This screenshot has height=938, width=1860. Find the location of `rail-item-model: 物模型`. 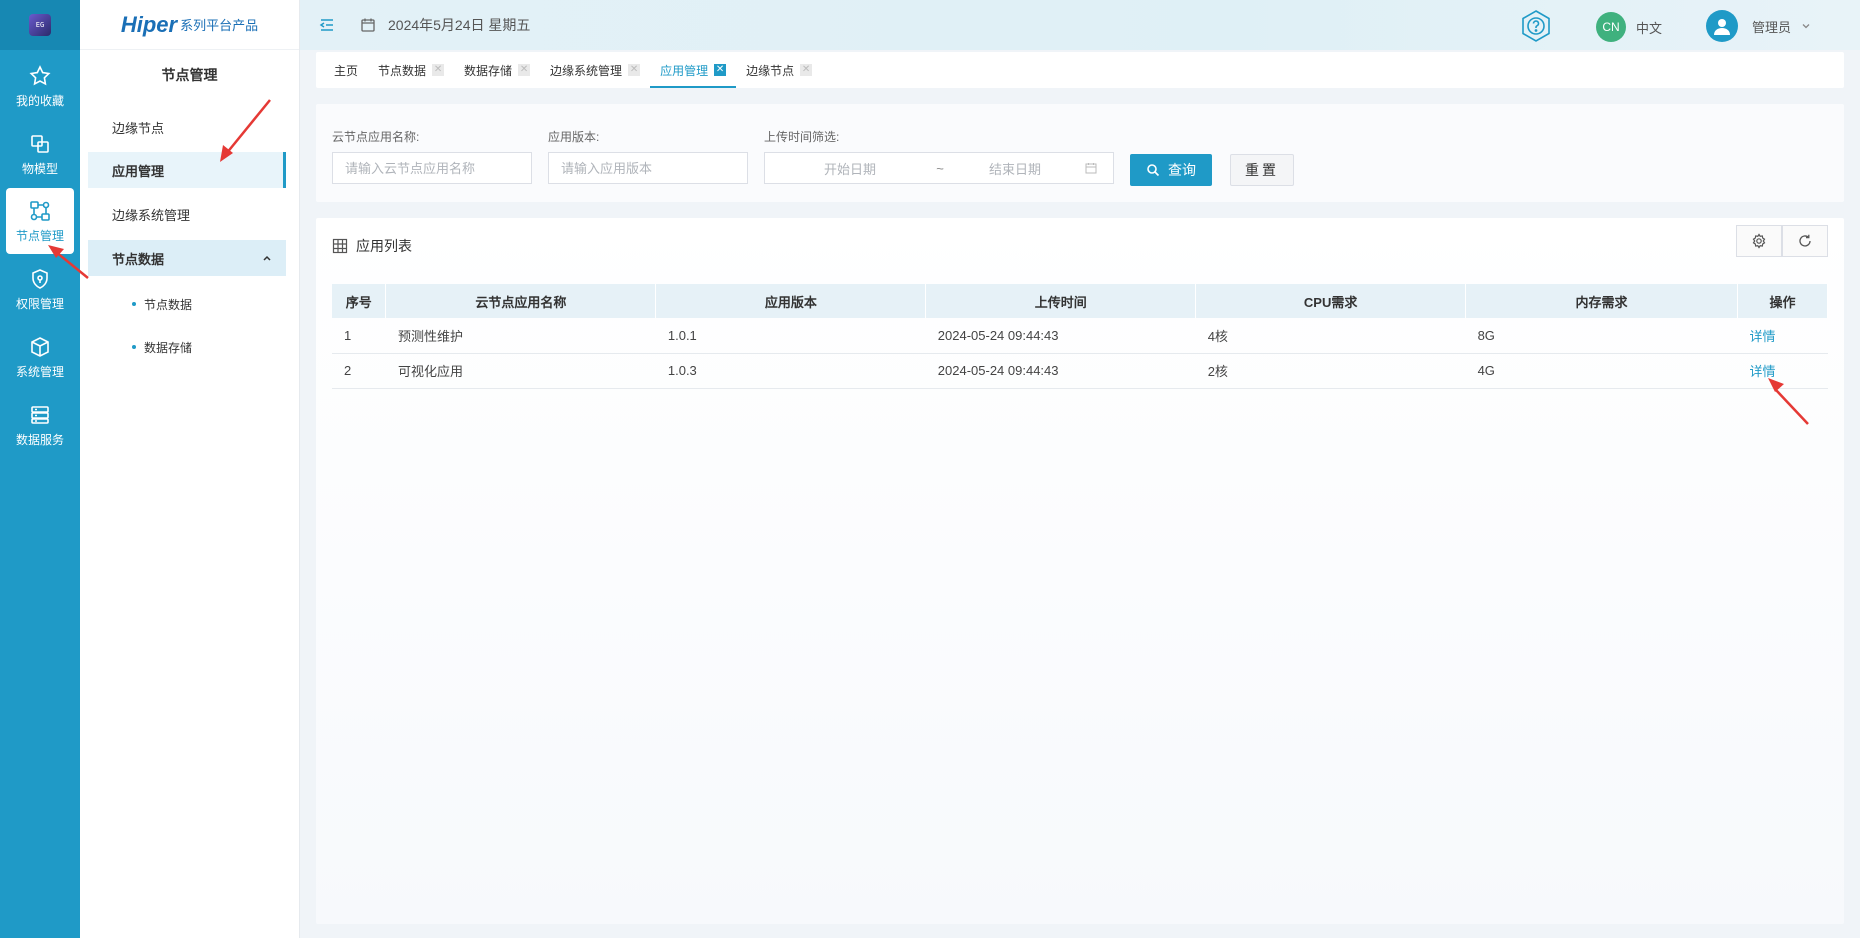

rail-item-model: 物模型 is located at coordinates (40, 154).